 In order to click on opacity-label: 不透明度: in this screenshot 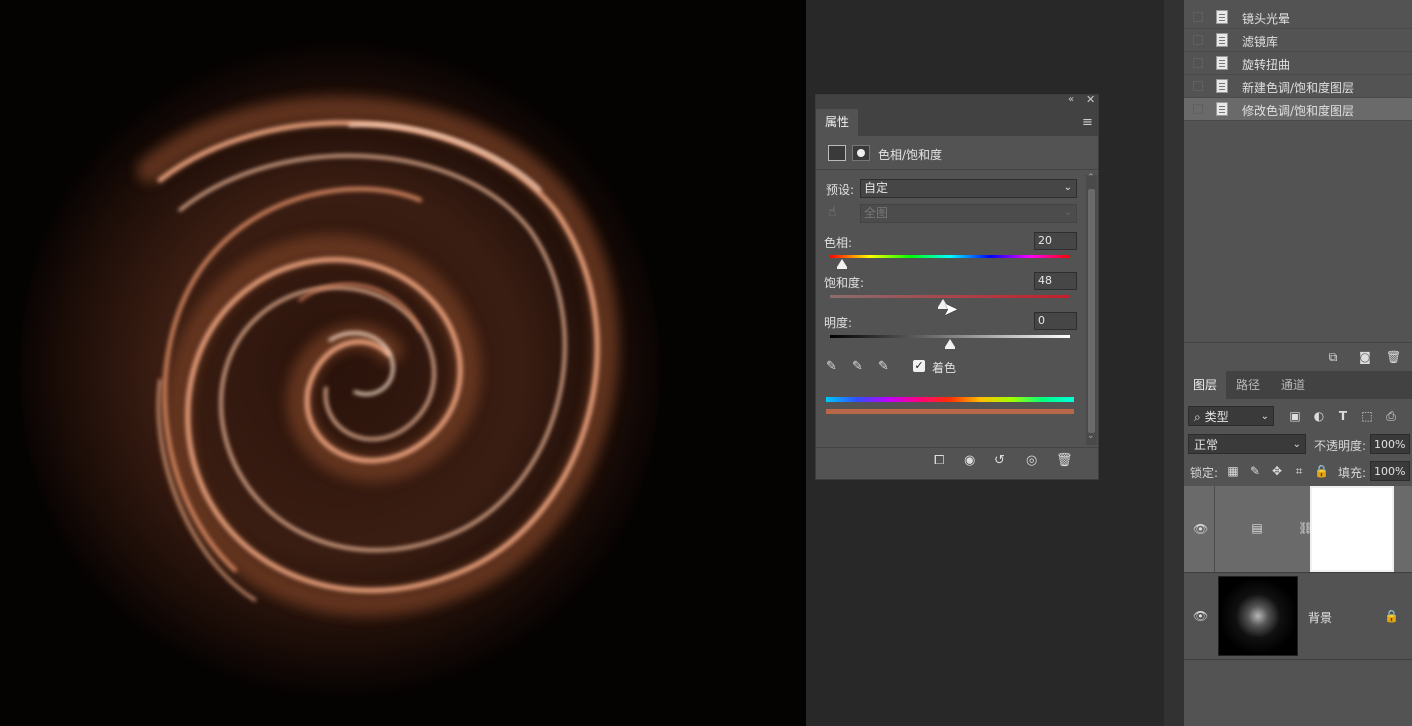, I will do `click(1340, 446)`.